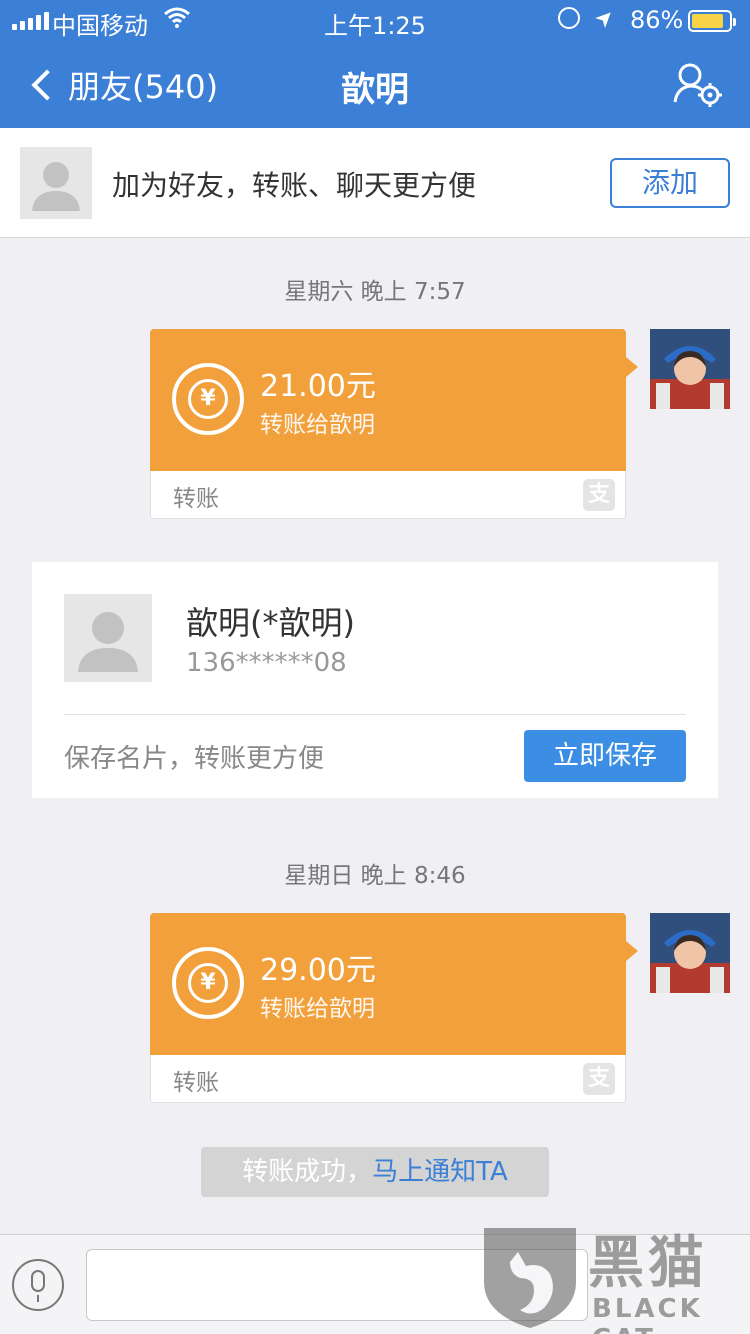 The height and width of the screenshot is (1334, 750). I want to click on save-contact-hint: 保存名片，转账更方便, so click(194, 759).